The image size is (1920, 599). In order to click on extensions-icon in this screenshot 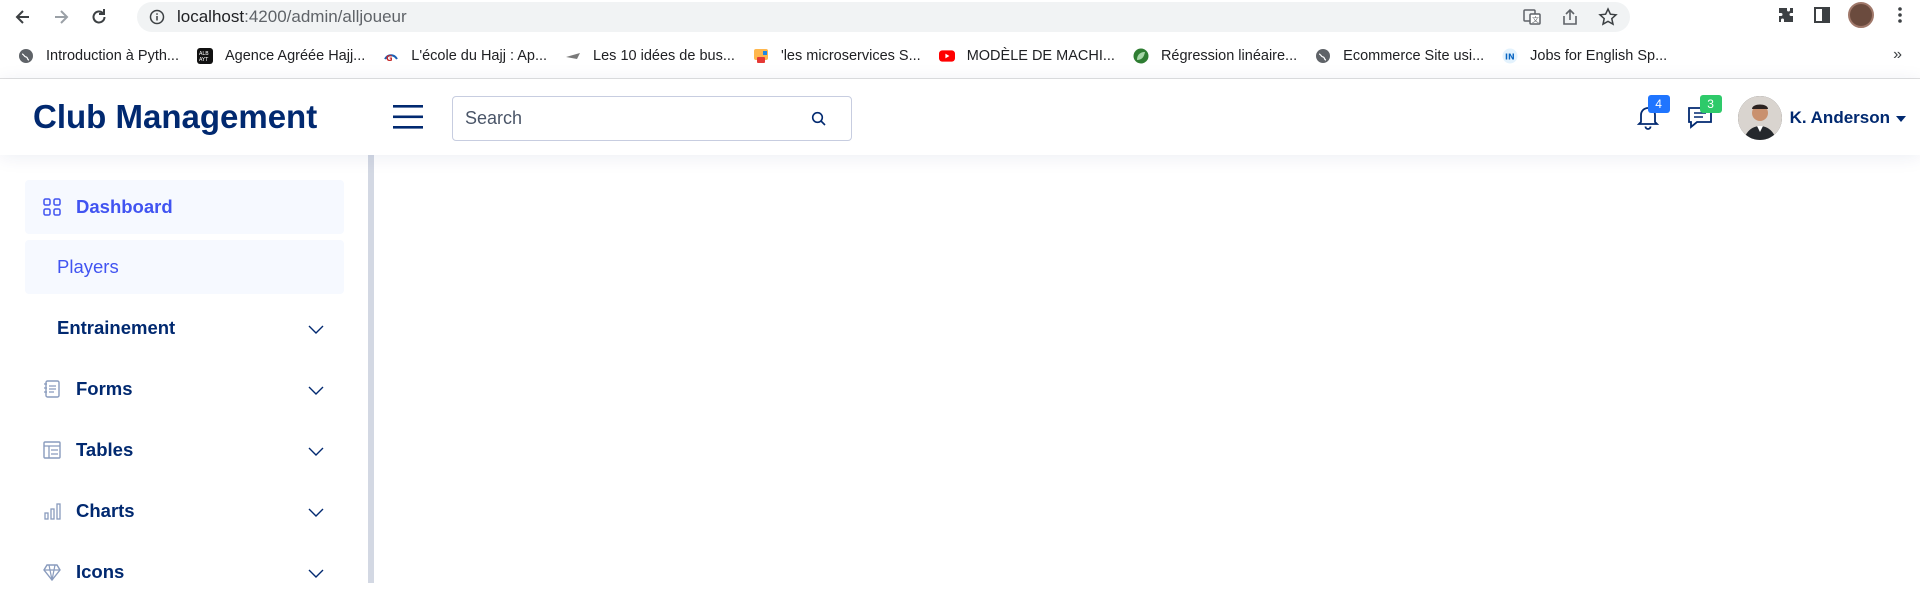, I will do `click(1786, 15)`.